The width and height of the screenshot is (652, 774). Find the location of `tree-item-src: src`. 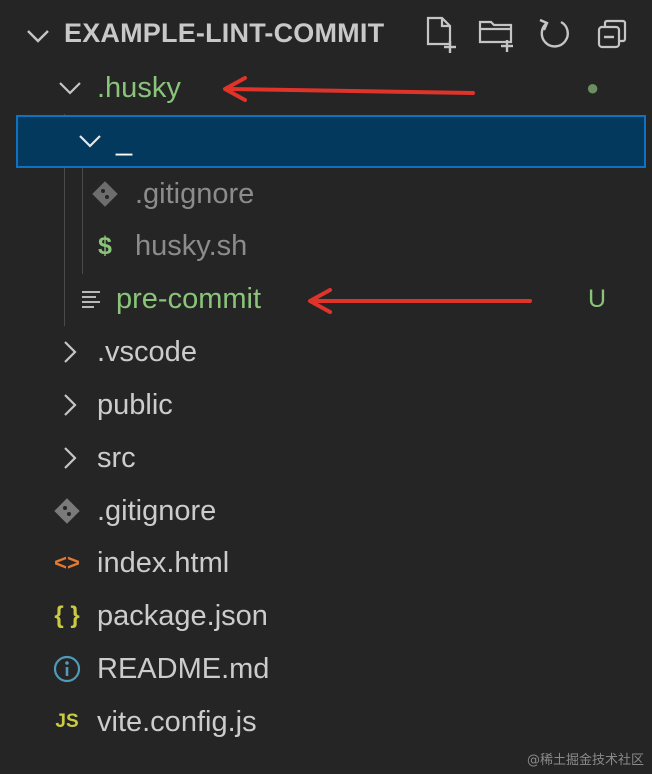

tree-item-src: src is located at coordinates (326, 458).